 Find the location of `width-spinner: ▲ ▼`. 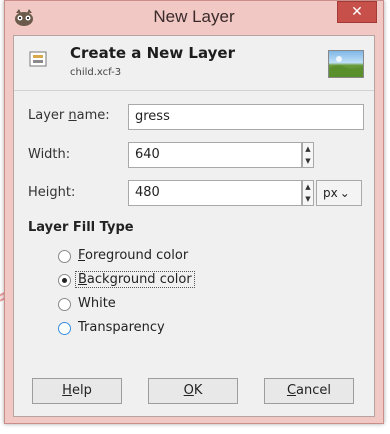

width-spinner: ▲ ▼ is located at coordinates (308, 155).